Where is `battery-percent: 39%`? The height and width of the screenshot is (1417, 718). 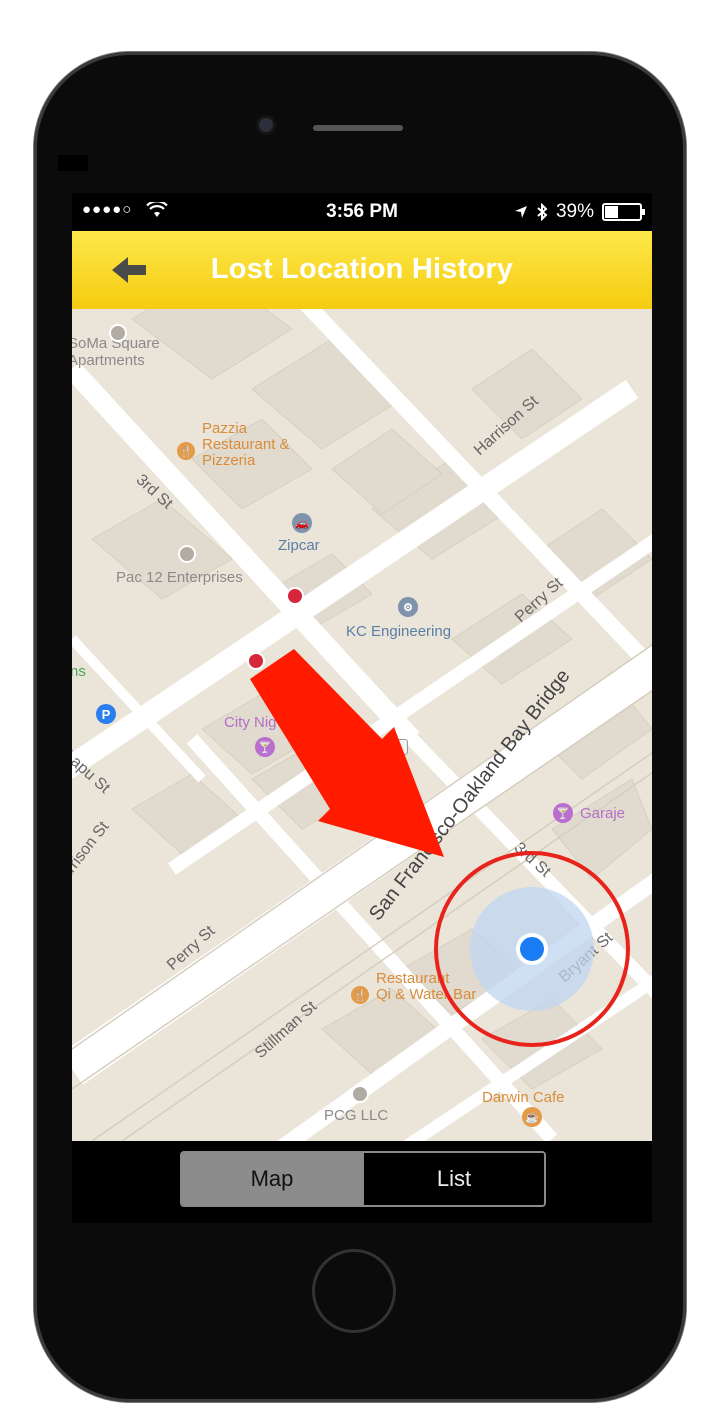 battery-percent: 39% is located at coordinates (574, 211).